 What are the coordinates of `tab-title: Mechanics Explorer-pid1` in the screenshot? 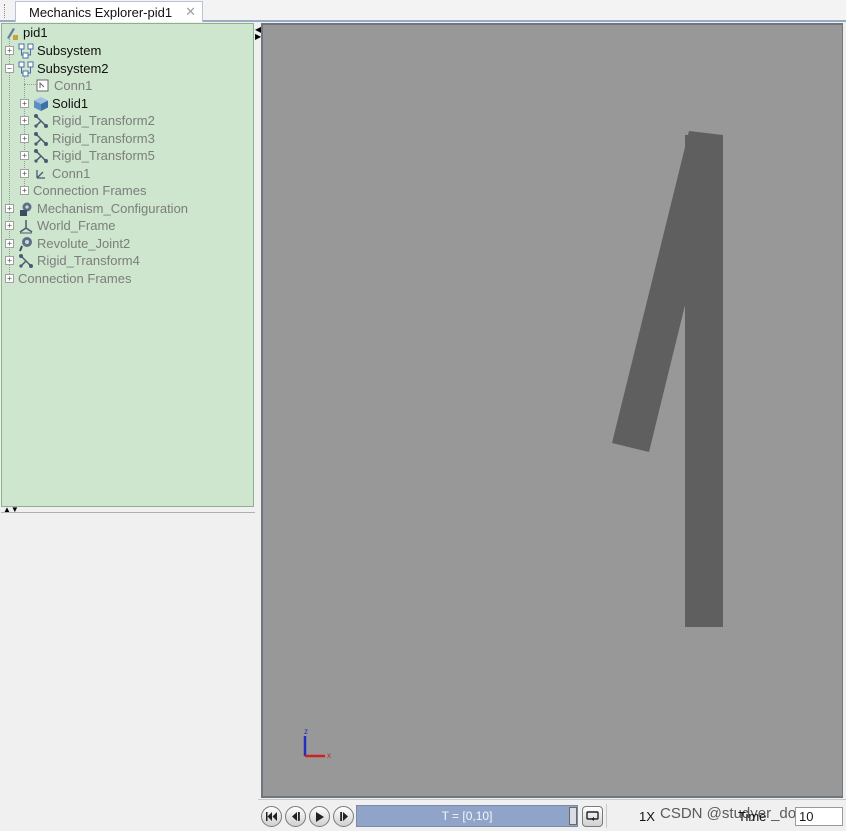 It's located at (101, 12).